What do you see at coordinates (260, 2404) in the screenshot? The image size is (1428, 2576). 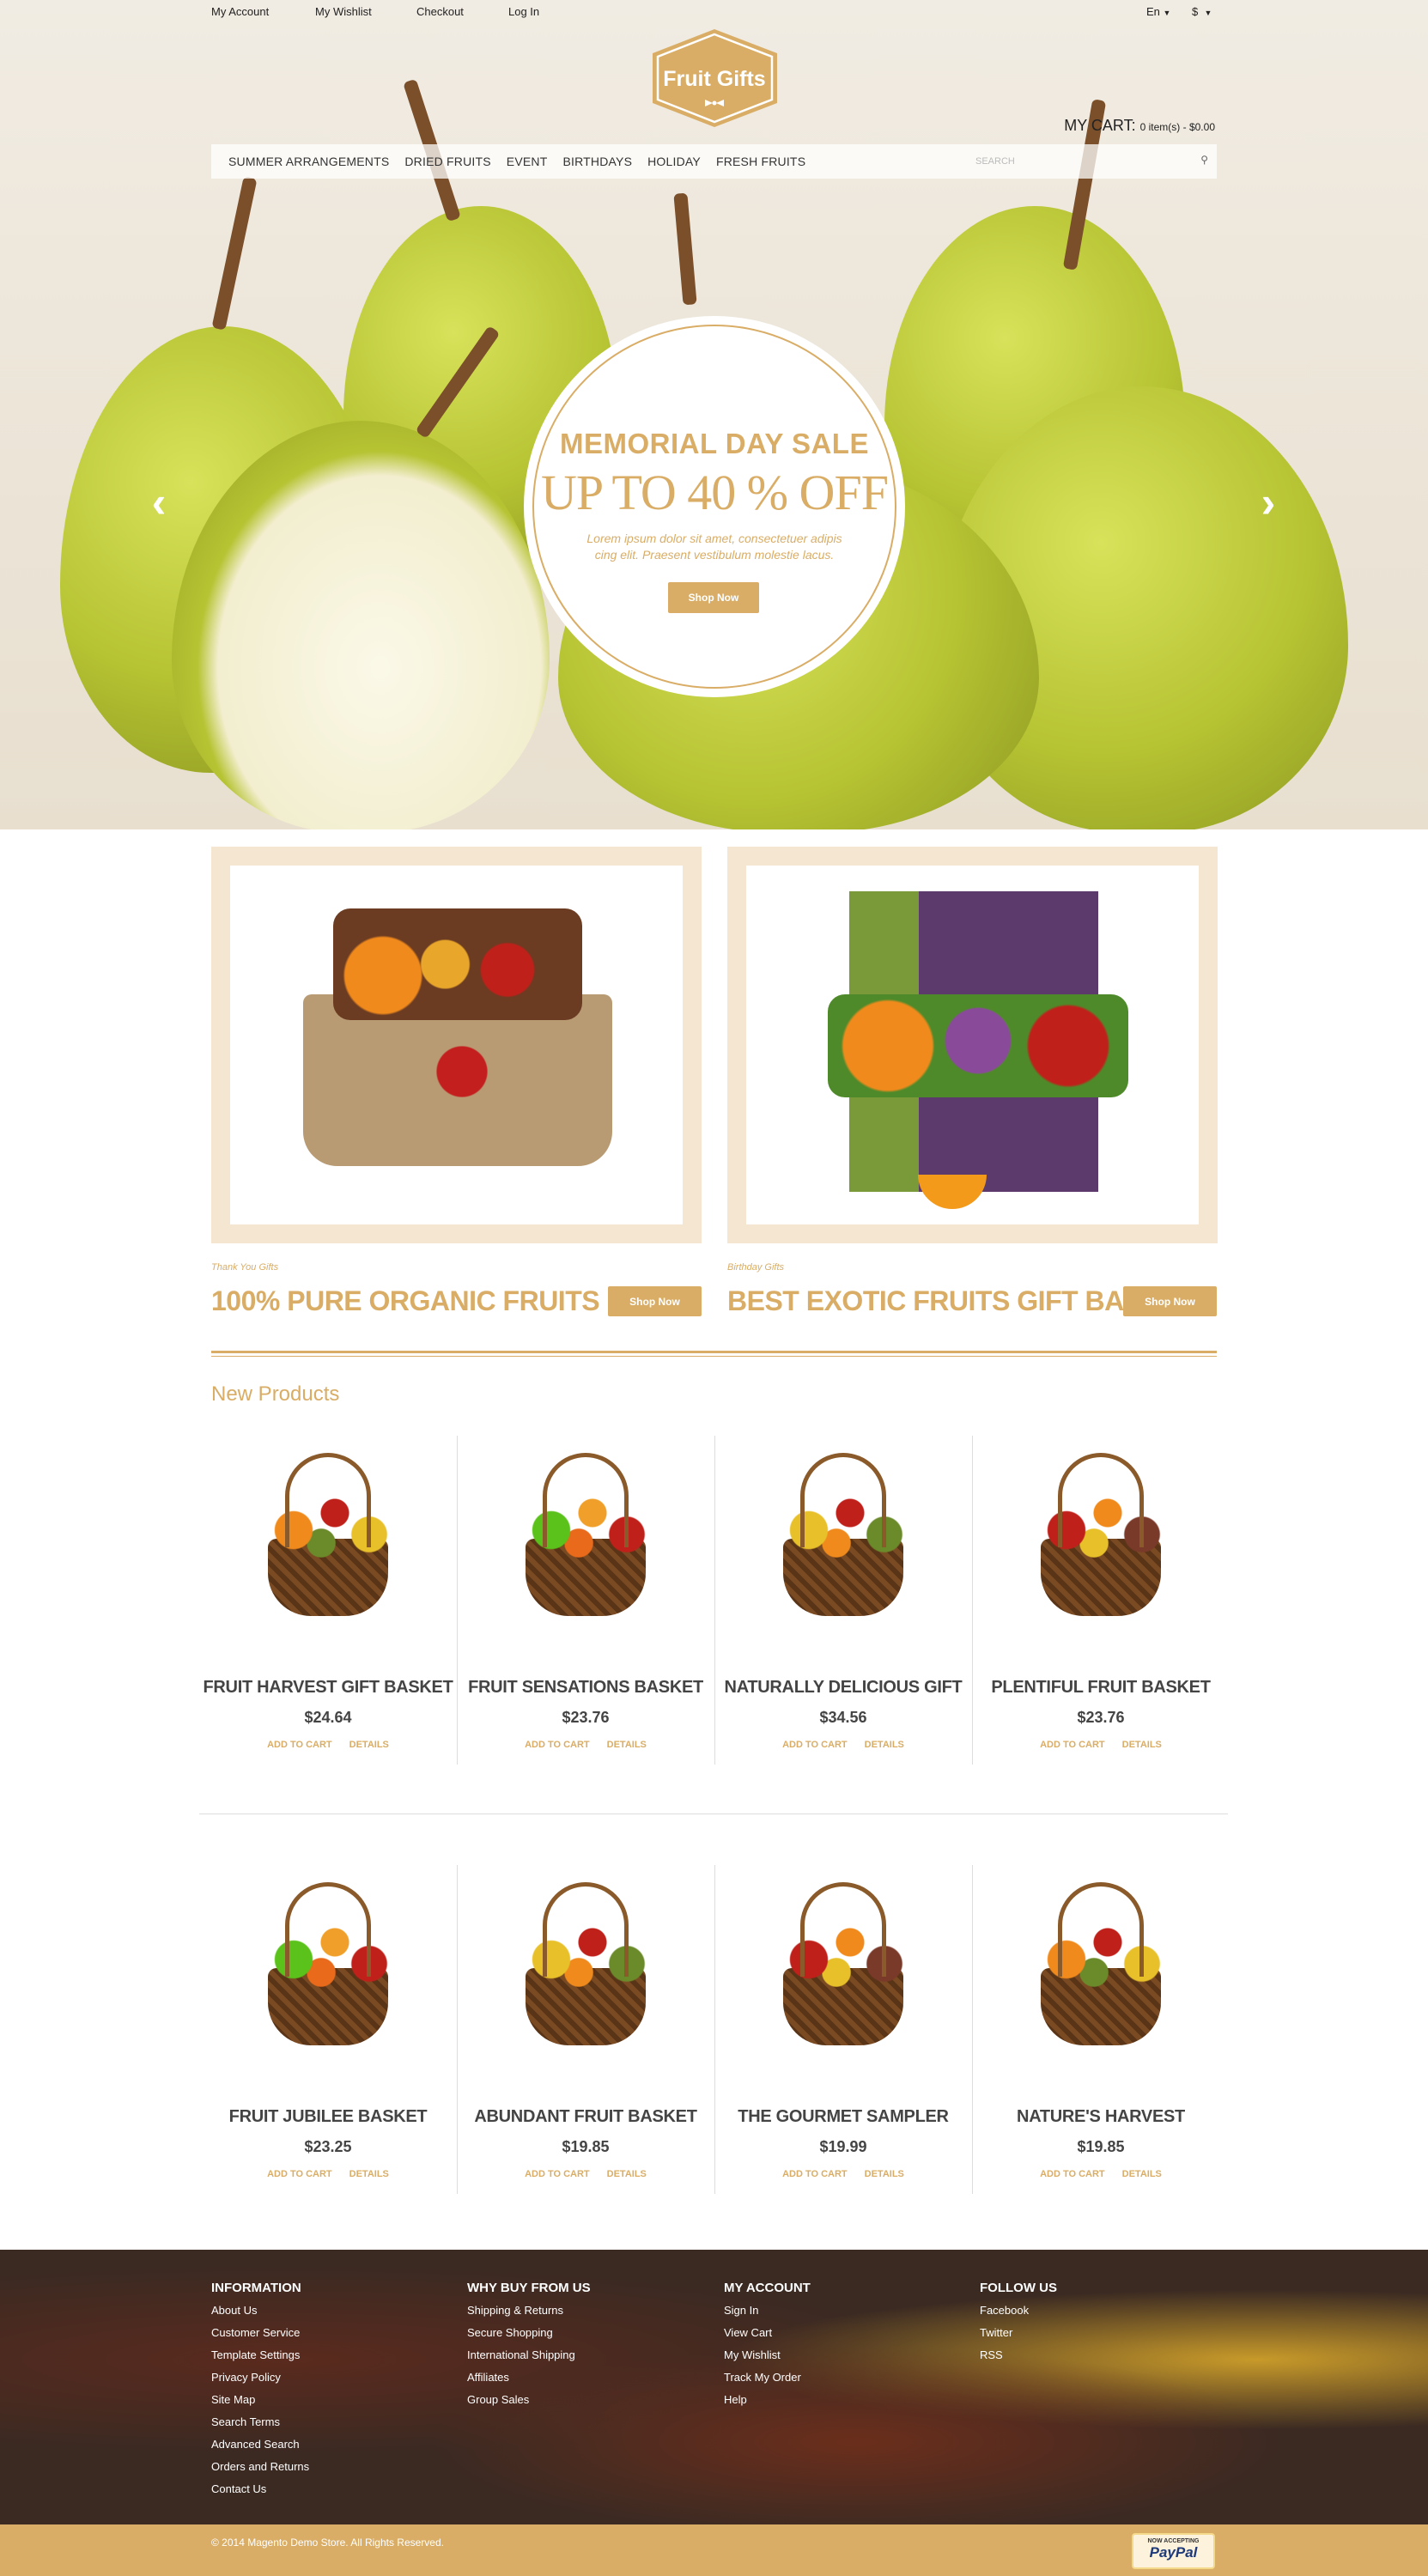 I see `footer-link: Site Map` at bounding box center [260, 2404].